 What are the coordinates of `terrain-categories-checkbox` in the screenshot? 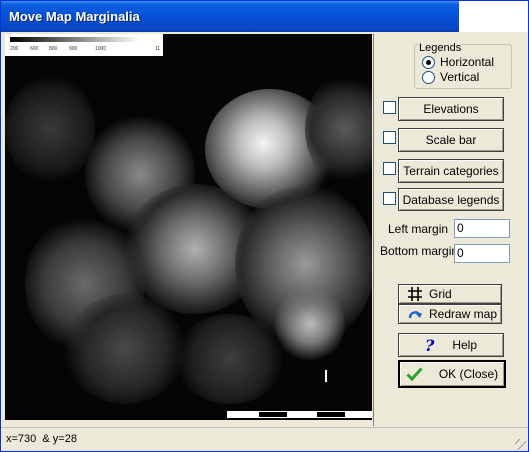 It's located at (389, 168).